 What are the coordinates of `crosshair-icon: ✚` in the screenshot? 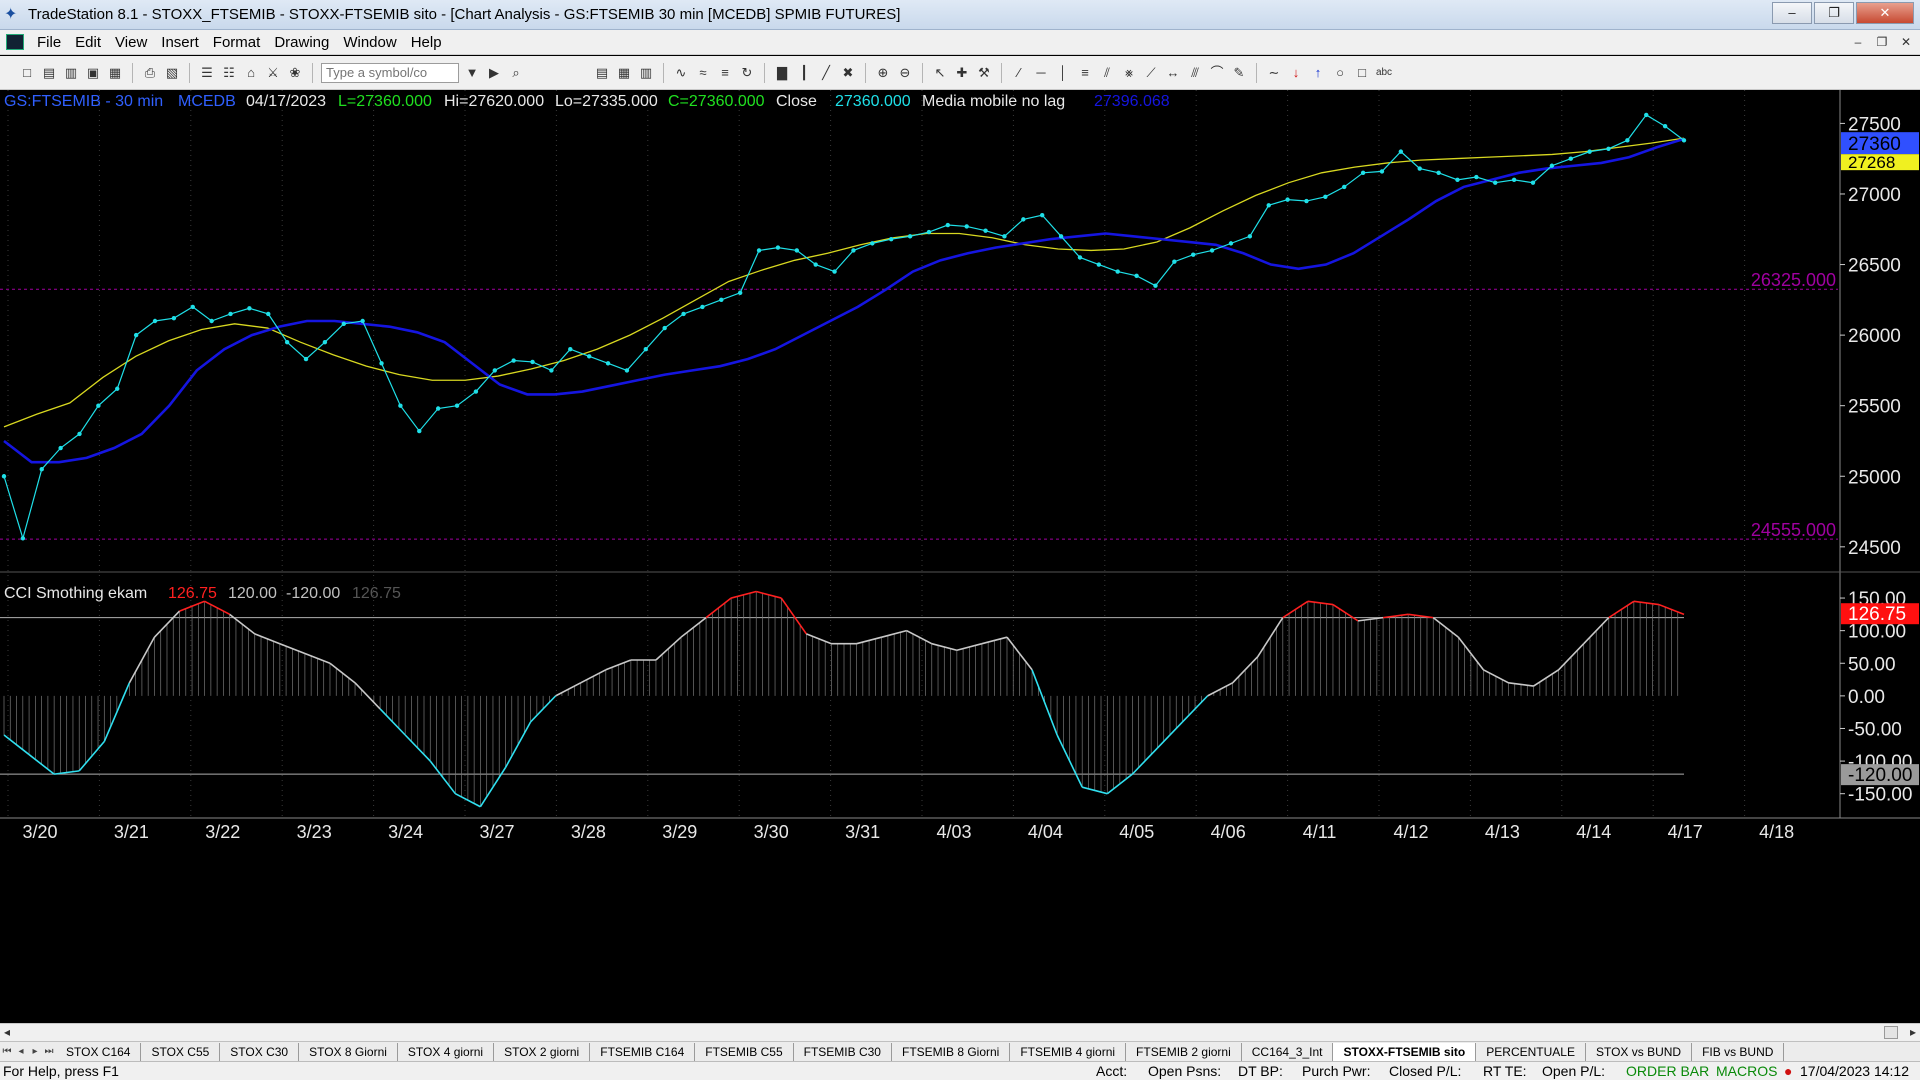 It's located at (962, 73).